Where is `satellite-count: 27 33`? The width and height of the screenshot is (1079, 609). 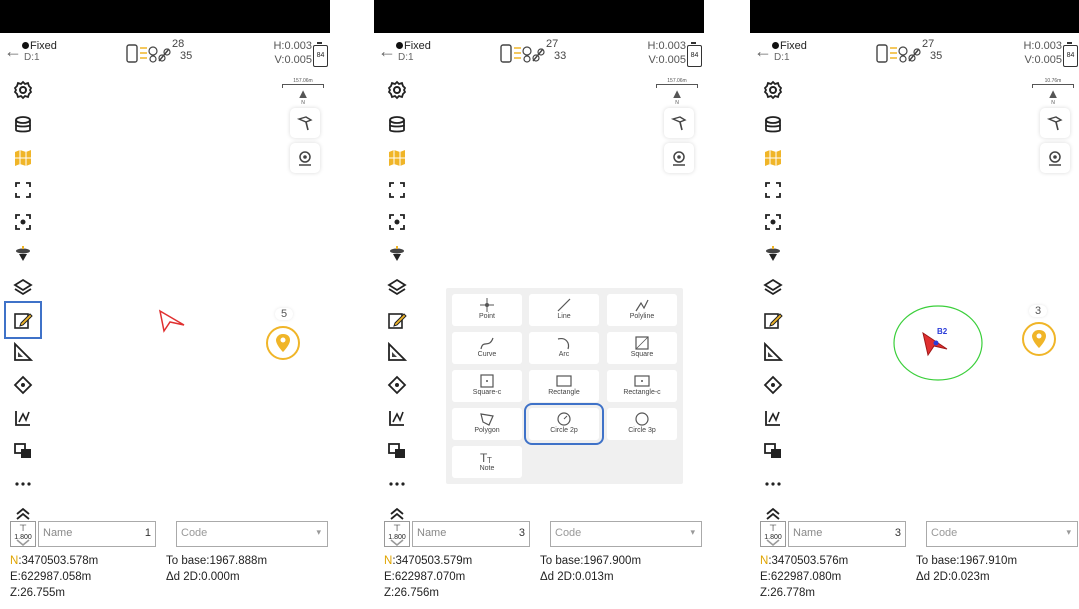
satellite-count: 27 33 is located at coordinates (556, 50).